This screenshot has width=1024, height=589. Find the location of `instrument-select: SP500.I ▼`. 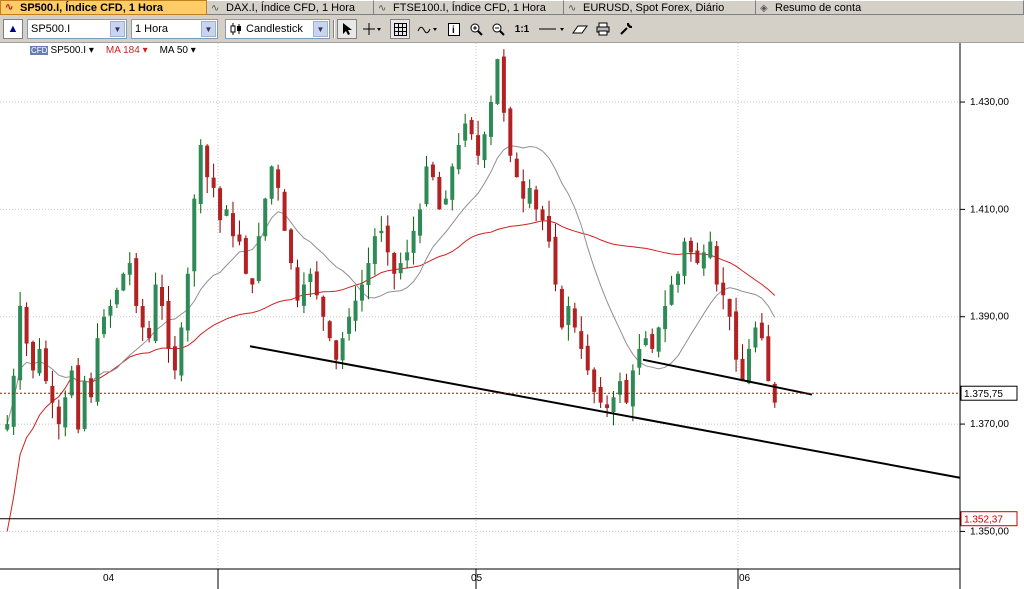

instrument-select: SP500.I ▼ is located at coordinates (77, 29).